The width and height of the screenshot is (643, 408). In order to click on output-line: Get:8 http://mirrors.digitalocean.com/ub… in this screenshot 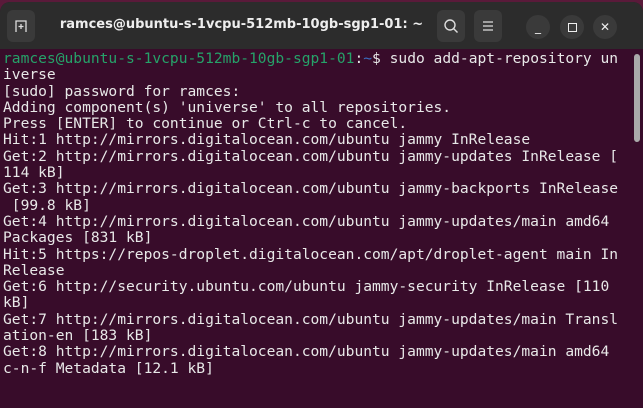, I will do `click(306, 352)`.